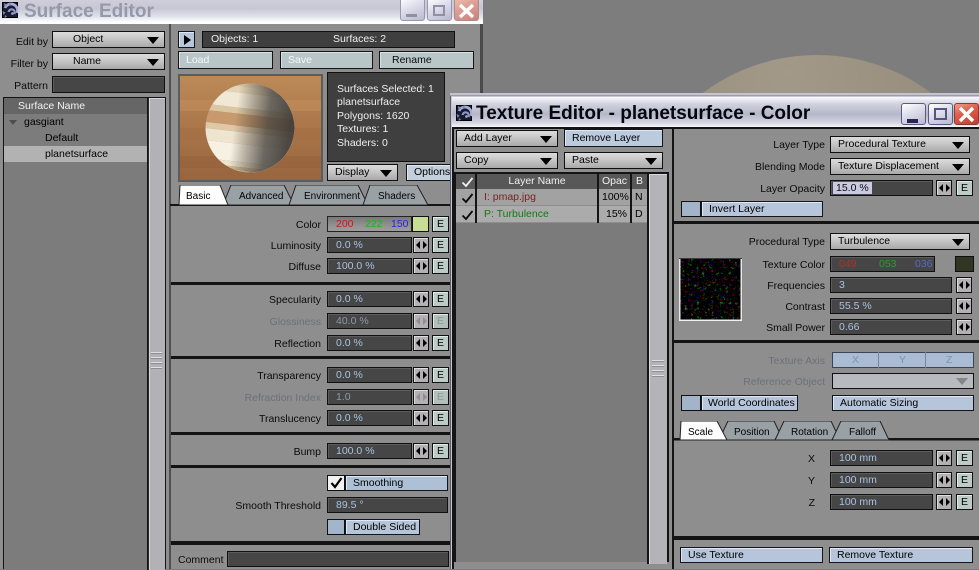  What do you see at coordinates (332, 196) in the screenshot?
I see `svg-text: Environment` at bounding box center [332, 196].